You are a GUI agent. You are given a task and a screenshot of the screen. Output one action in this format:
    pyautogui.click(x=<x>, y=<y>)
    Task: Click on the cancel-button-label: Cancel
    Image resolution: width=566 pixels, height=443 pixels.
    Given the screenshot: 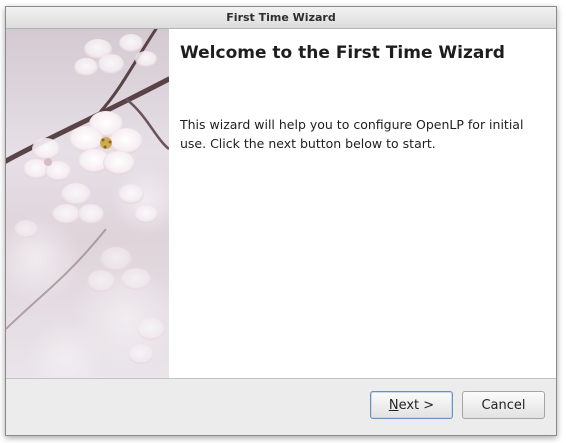 What is the action you would take?
    pyautogui.click(x=503, y=405)
    